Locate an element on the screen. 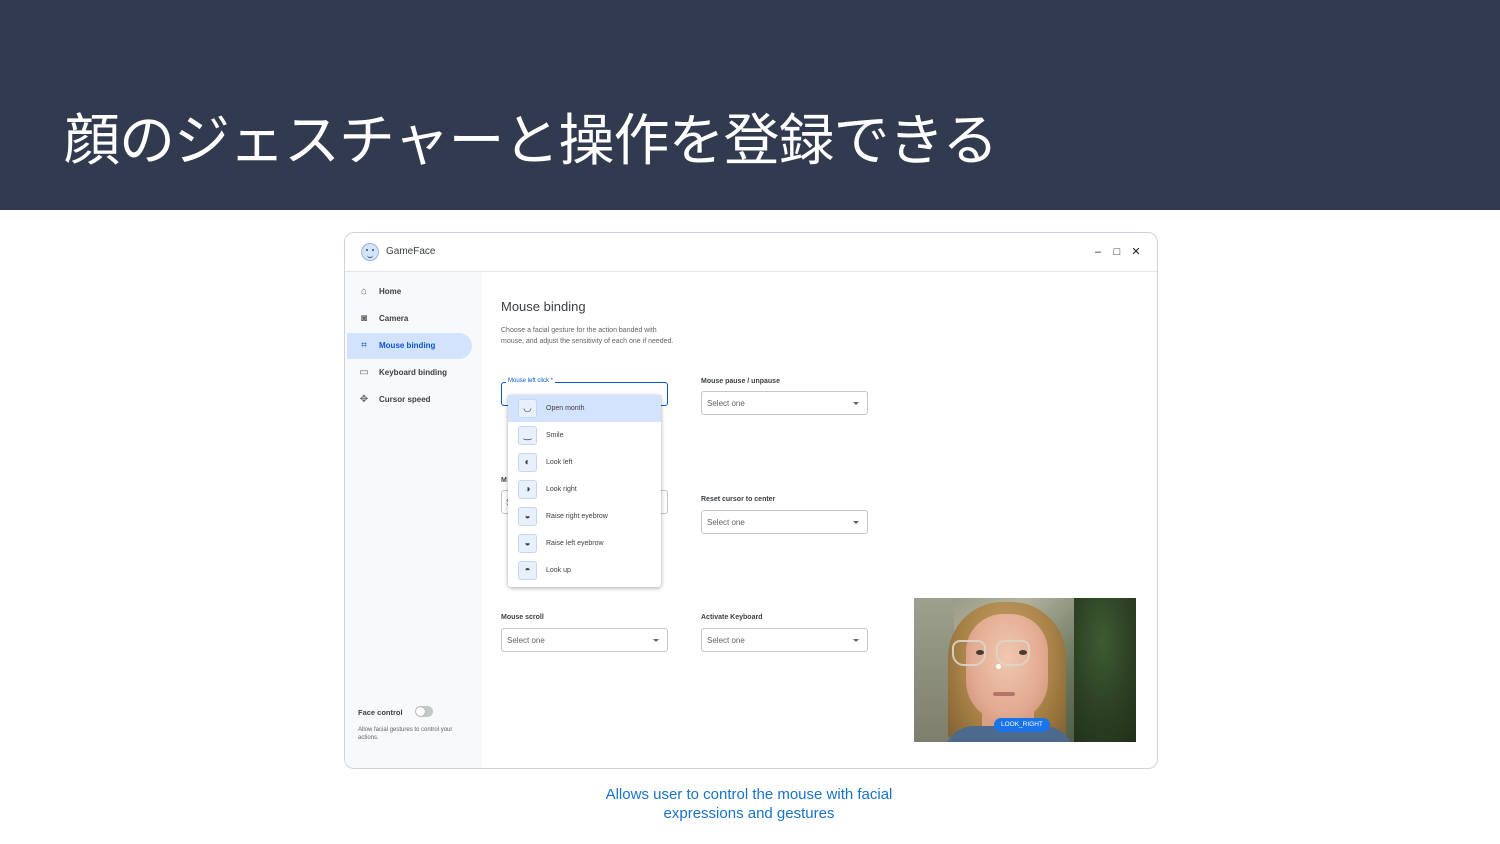  hidden-field-label: M is located at coordinates (504, 480).